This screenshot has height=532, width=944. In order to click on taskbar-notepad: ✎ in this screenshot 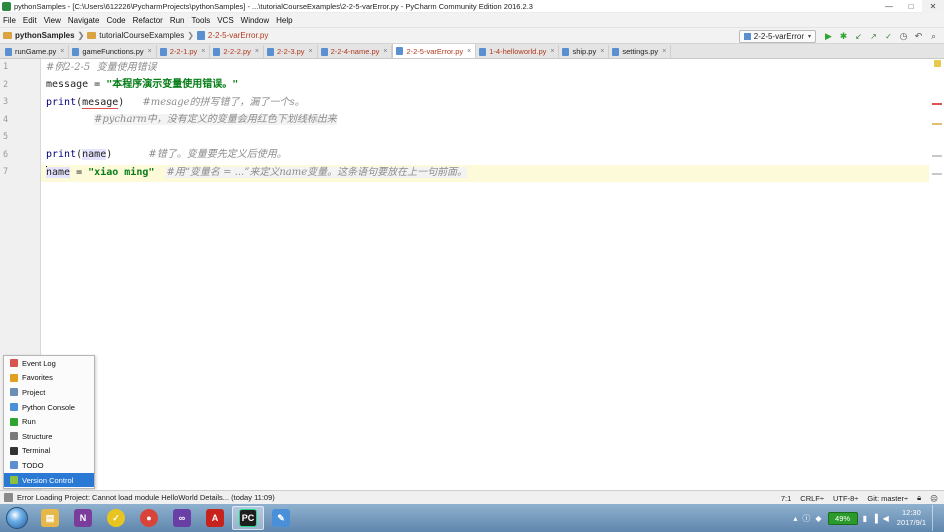, I will do `click(281, 518)`.